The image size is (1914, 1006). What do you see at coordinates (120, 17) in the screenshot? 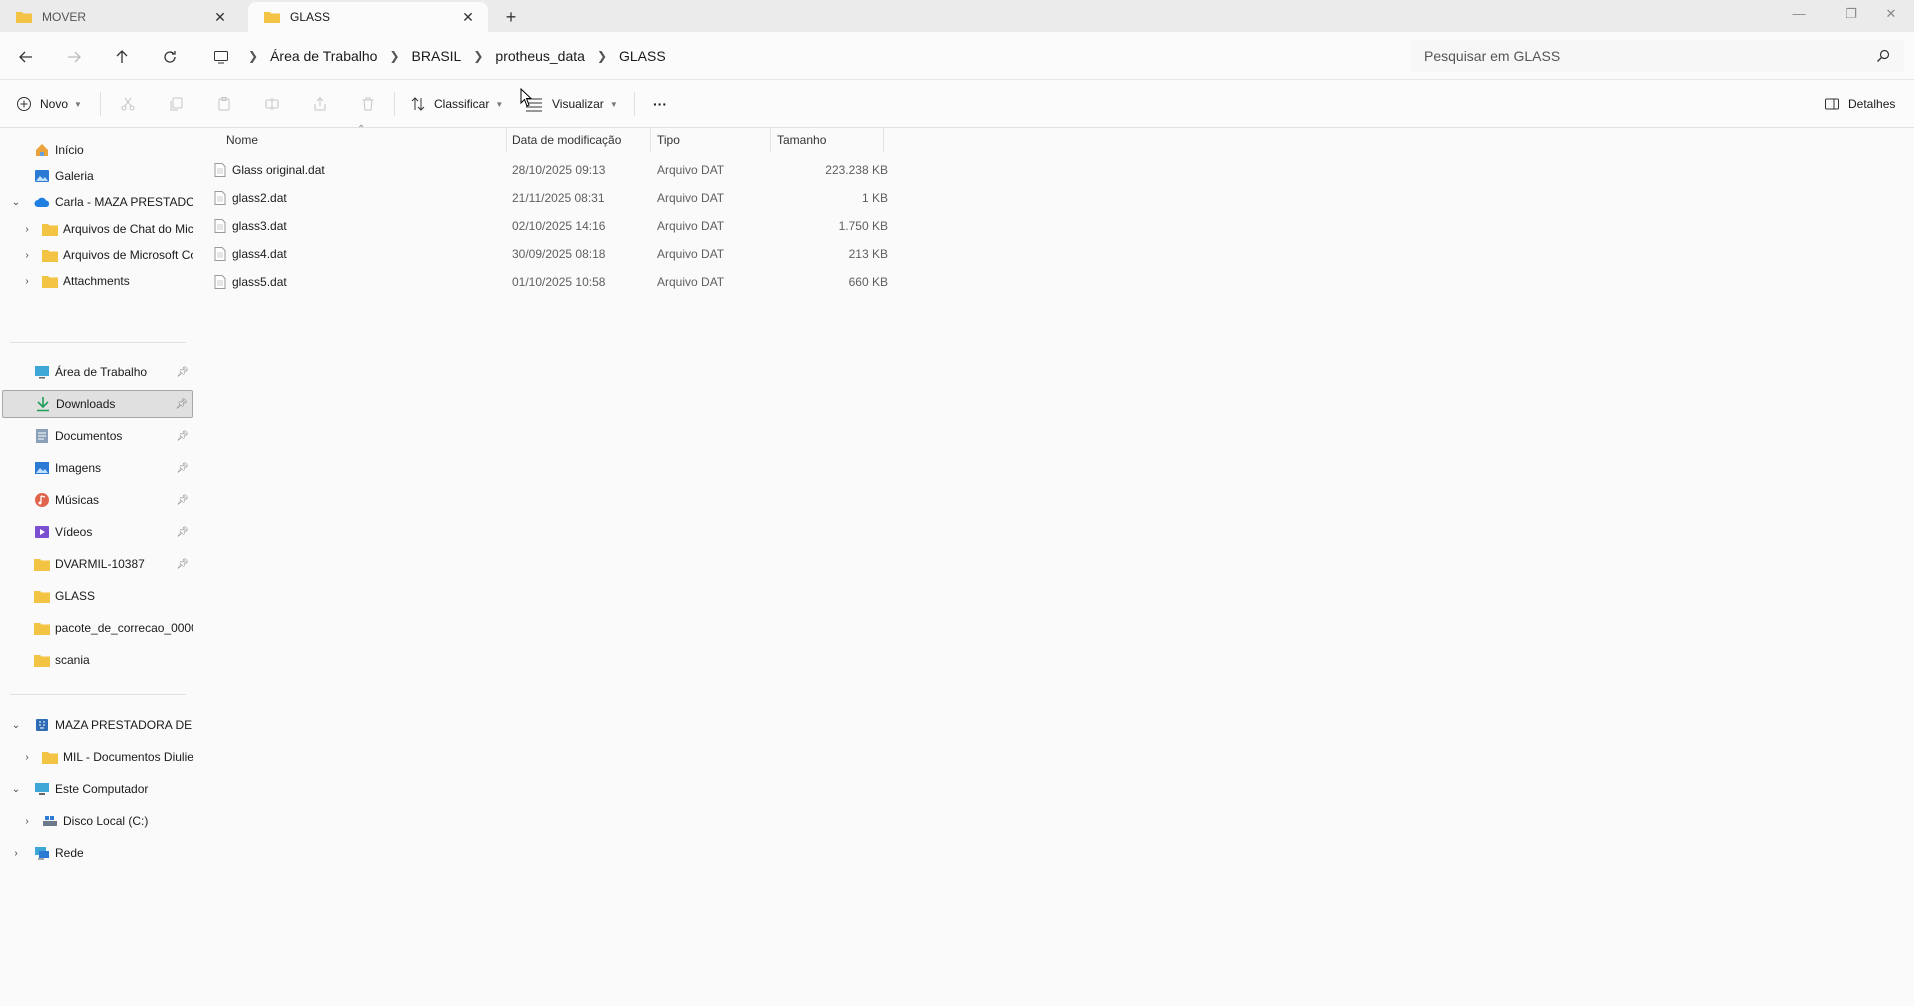
I see `tab-mover: MOVER ✕` at bounding box center [120, 17].